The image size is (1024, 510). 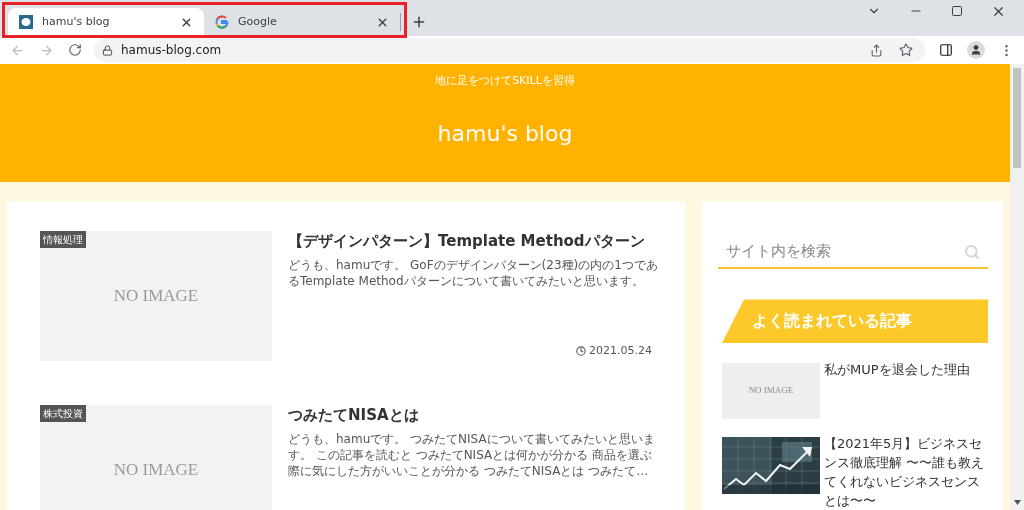 What do you see at coordinates (107, 50) in the screenshot?
I see `lock-icon` at bounding box center [107, 50].